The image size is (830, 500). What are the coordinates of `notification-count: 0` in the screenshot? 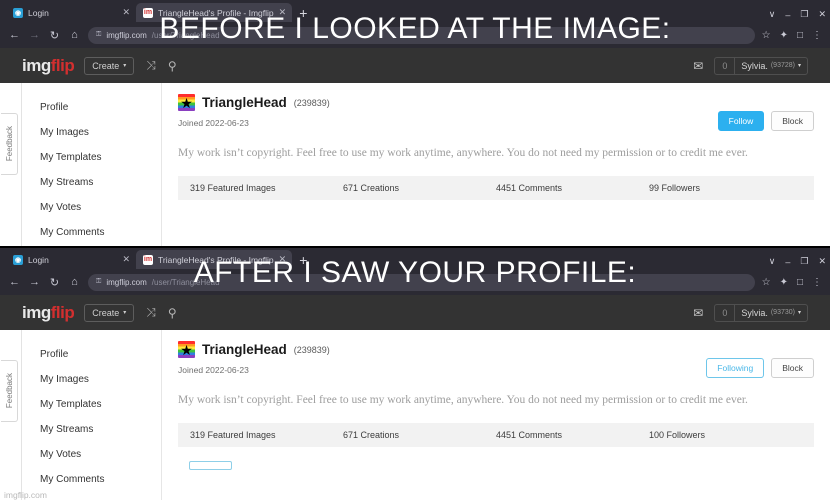 It's located at (725, 312).